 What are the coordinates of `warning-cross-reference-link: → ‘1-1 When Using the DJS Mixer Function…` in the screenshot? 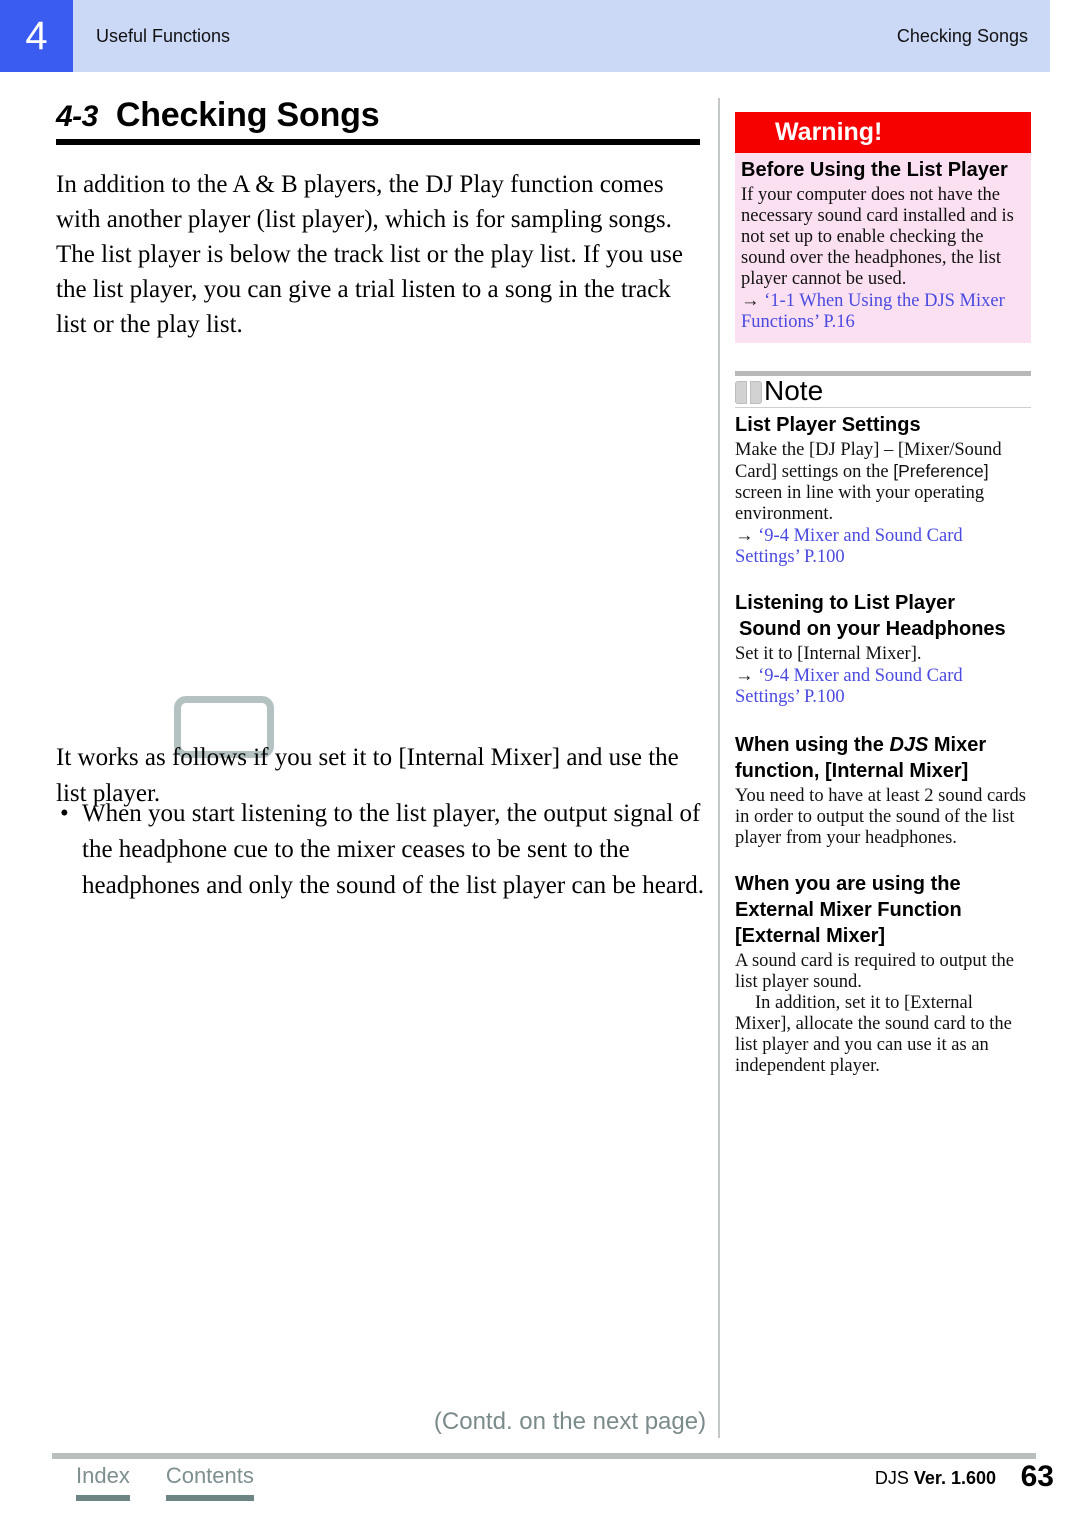 It's located at (883, 312).